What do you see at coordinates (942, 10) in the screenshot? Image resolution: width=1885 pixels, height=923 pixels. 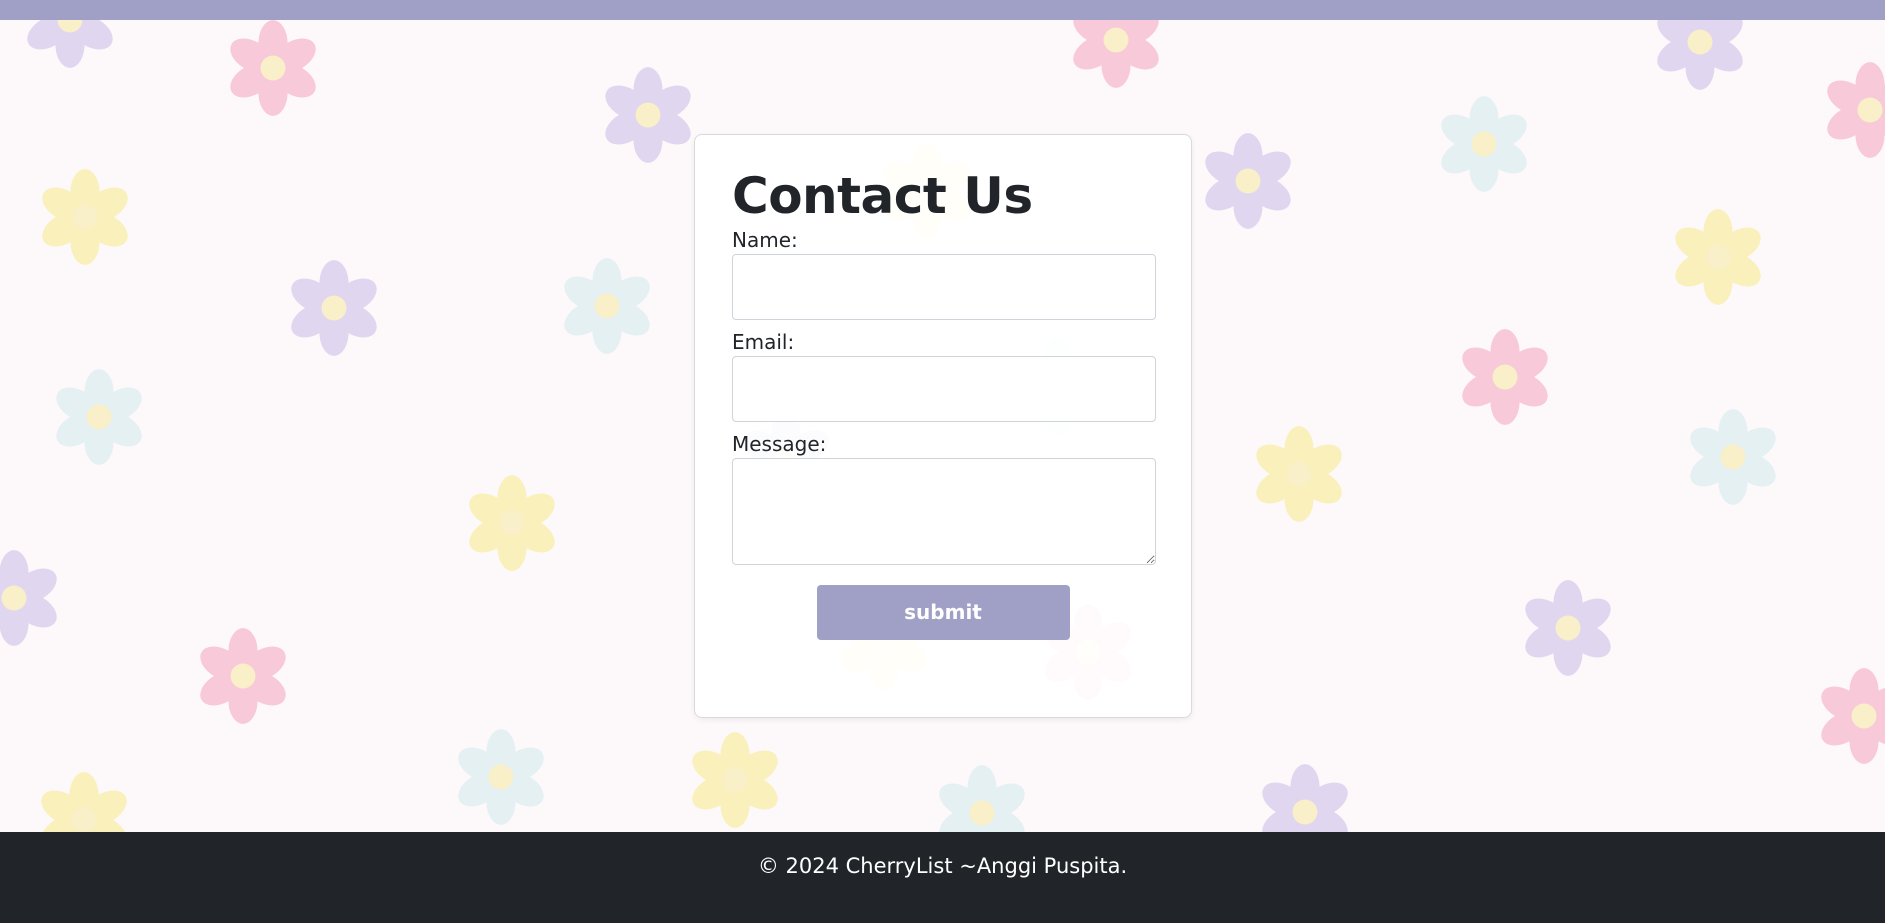 I see `top-navbar` at bounding box center [942, 10].